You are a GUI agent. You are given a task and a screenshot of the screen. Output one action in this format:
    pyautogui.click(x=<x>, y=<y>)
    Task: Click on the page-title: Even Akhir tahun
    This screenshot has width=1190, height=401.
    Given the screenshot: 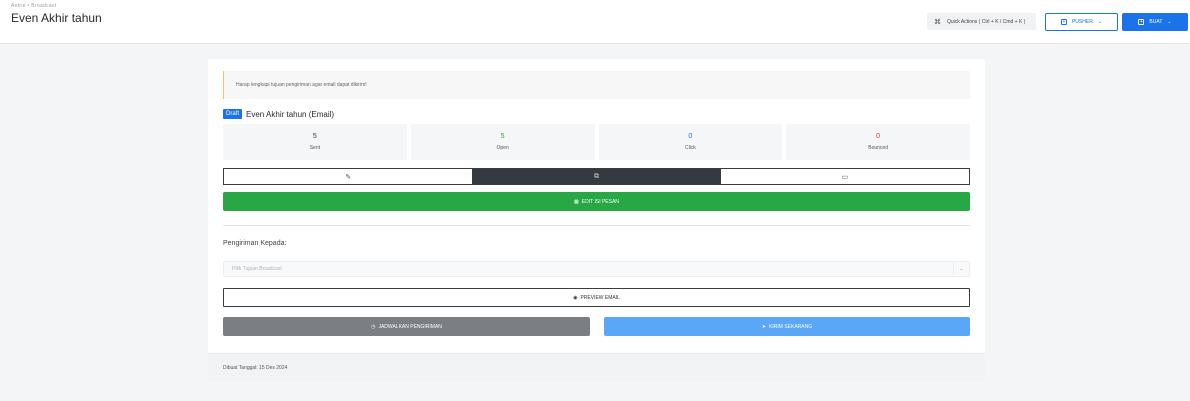 What is the action you would take?
    pyautogui.click(x=56, y=18)
    